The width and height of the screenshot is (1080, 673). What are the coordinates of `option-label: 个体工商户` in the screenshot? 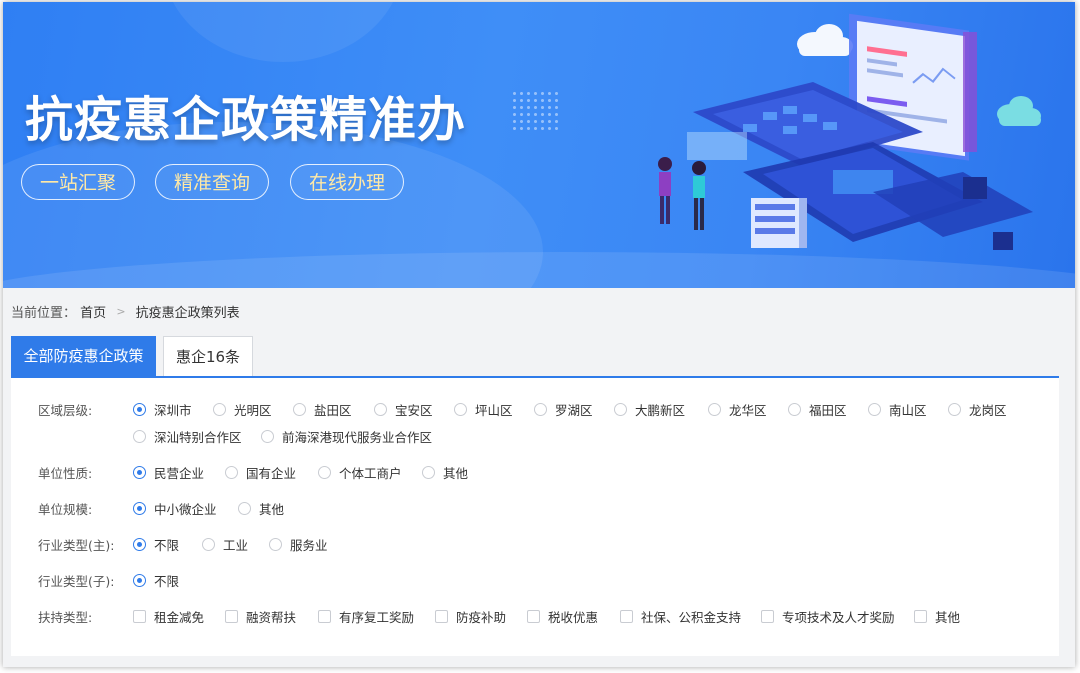 It's located at (370, 473).